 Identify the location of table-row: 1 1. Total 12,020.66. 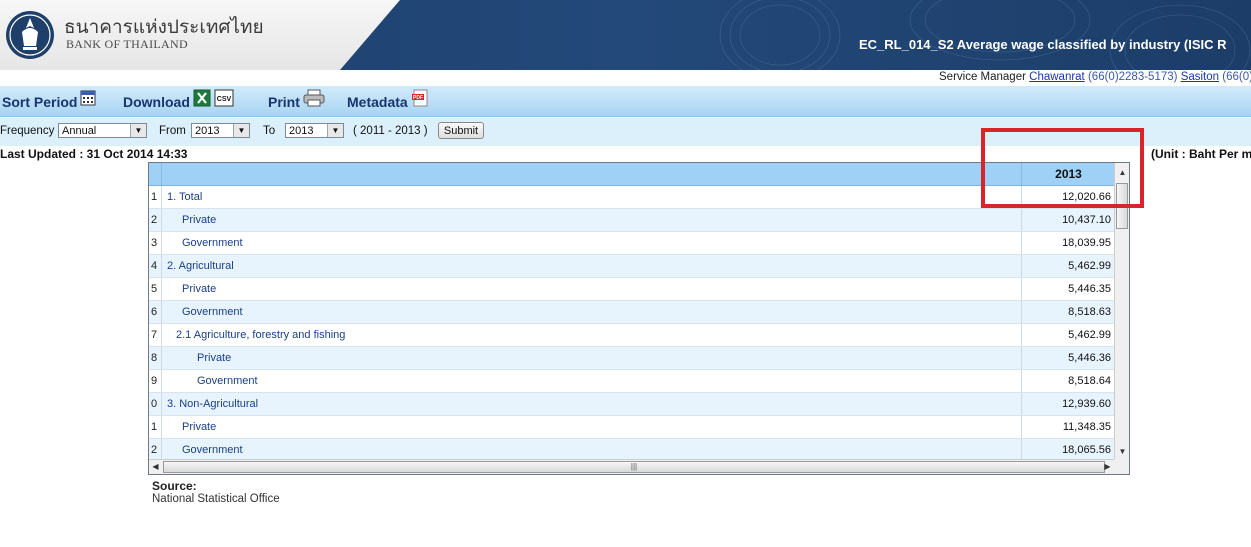
(631, 197).